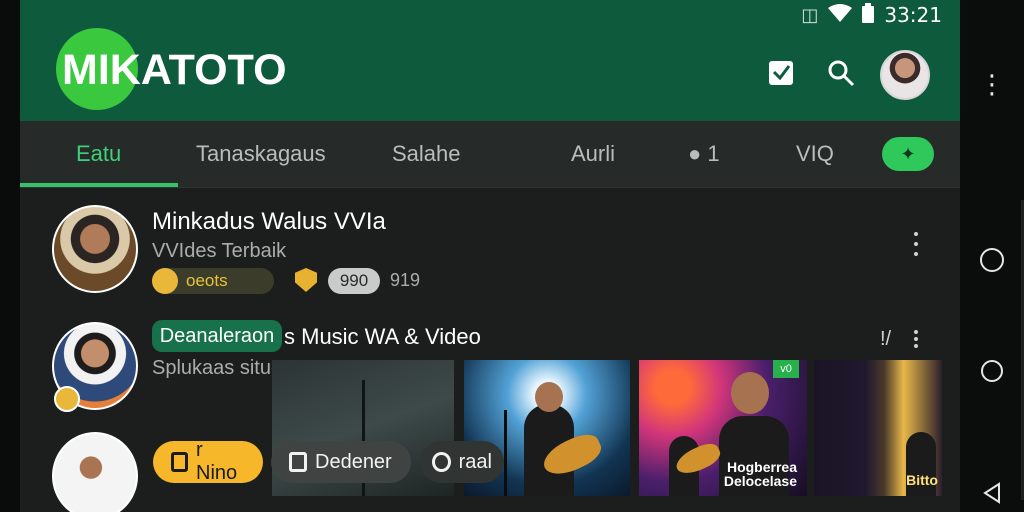  What do you see at coordinates (505, 453) in the screenshot?
I see `mic-stand` at bounding box center [505, 453].